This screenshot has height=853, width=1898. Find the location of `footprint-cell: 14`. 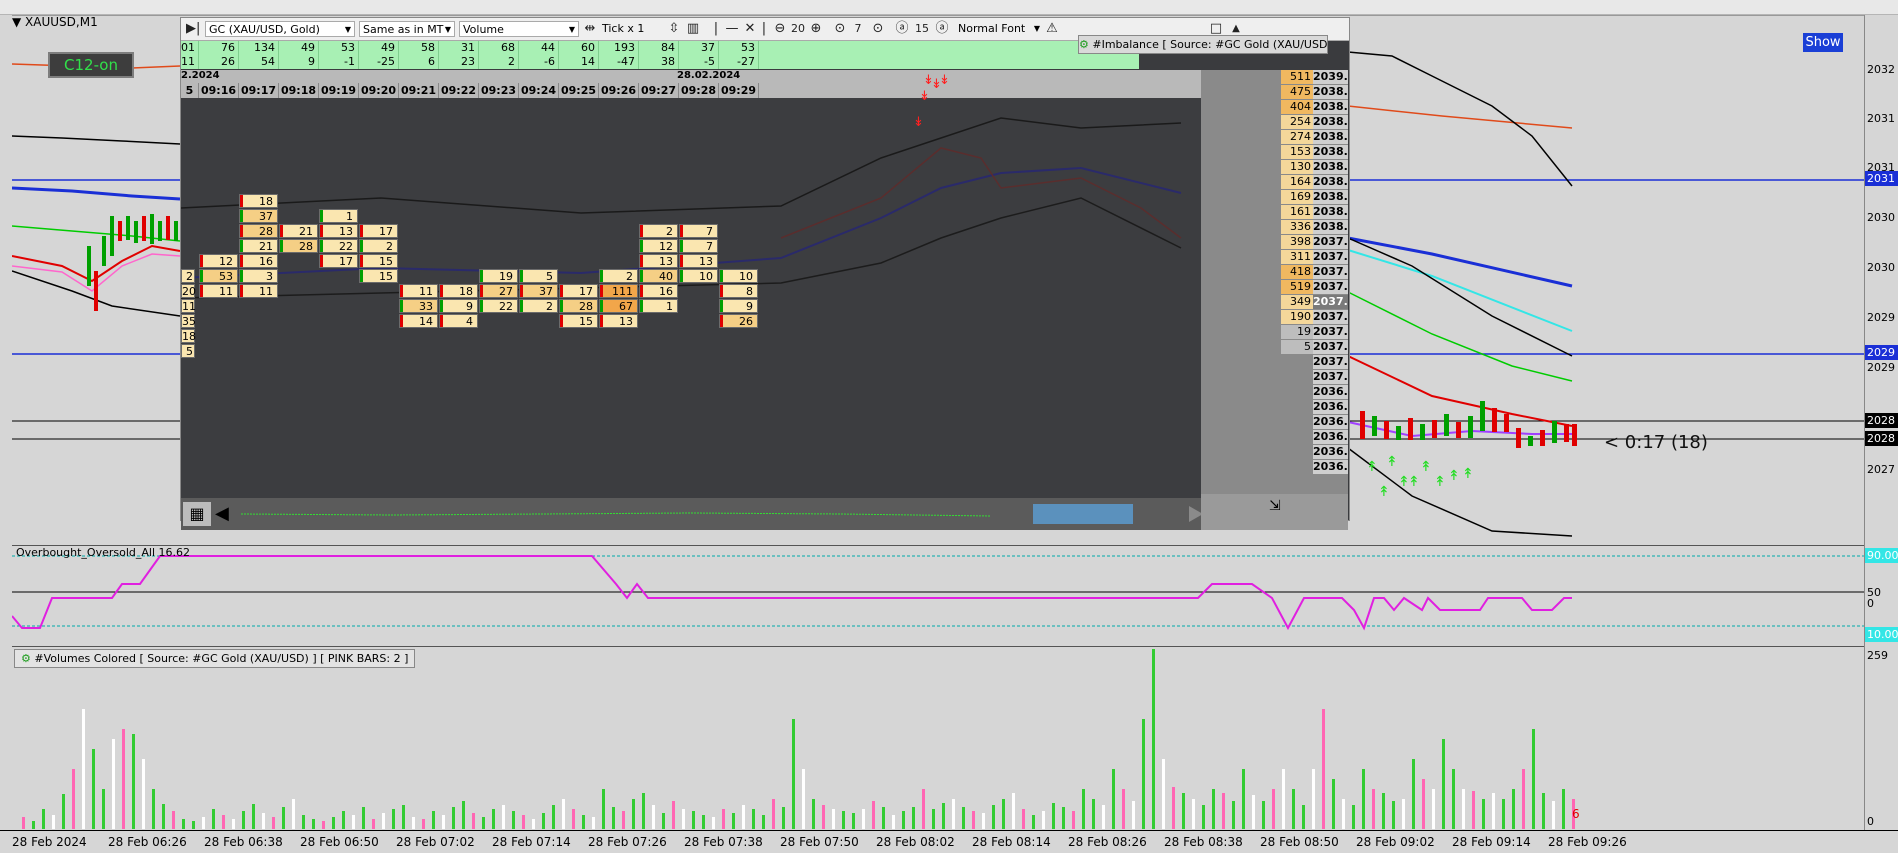

footprint-cell: 14 is located at coordinates (418, 321).